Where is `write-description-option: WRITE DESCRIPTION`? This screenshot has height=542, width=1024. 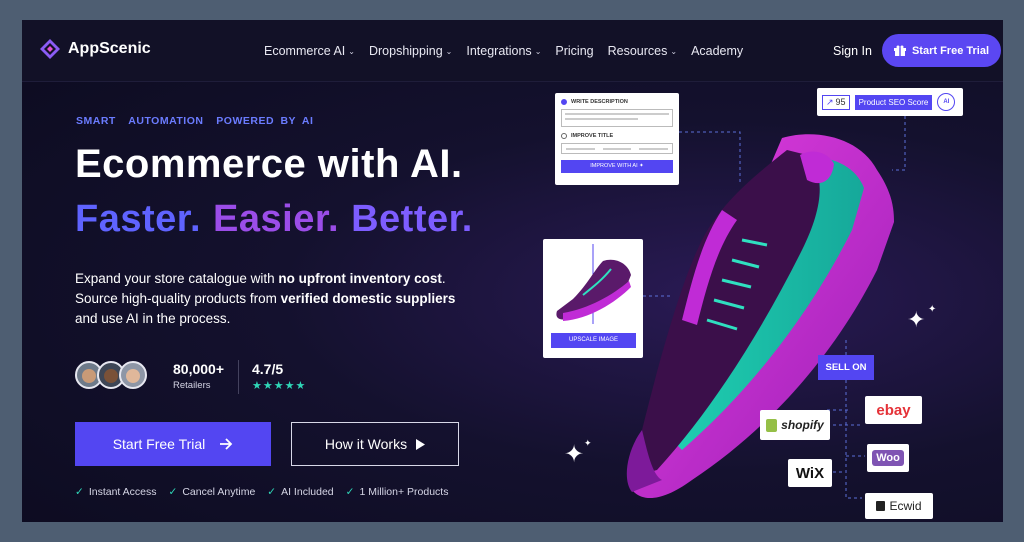
write-description-option: WRITE DESCRIPTION is located at coordinates (617, 102).